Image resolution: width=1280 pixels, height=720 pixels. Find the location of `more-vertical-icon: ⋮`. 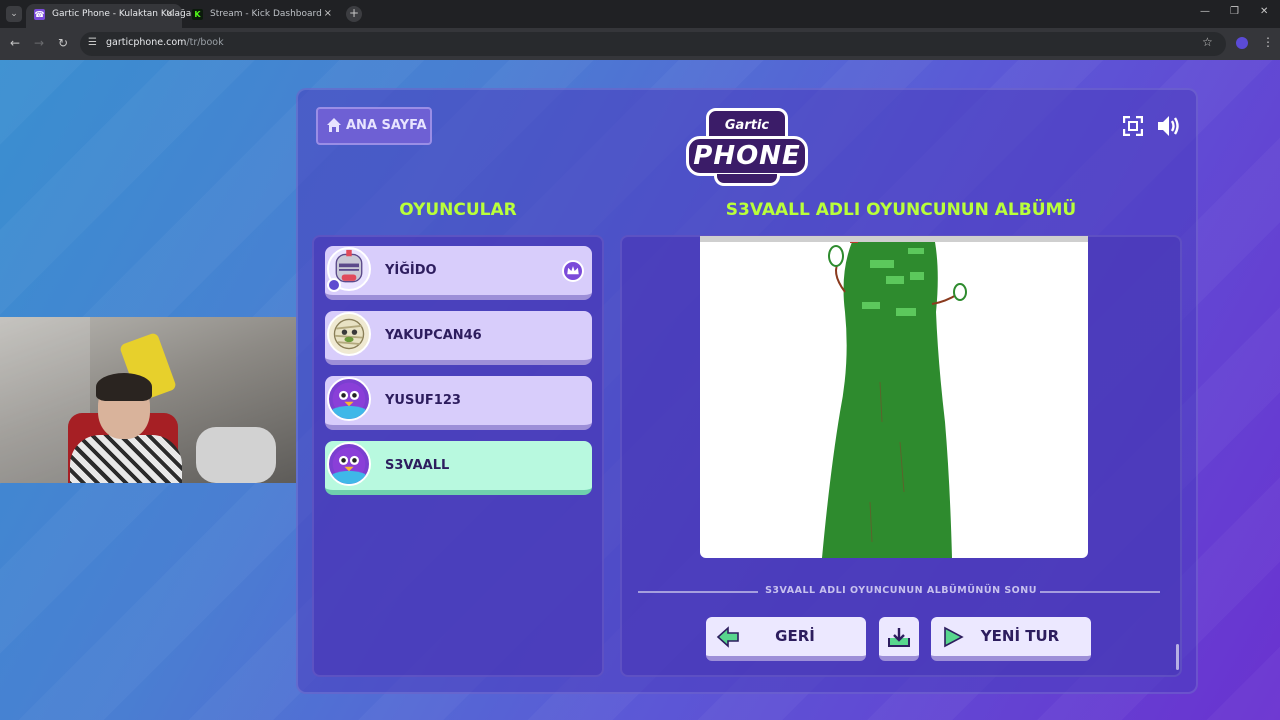

more-vertical-icon: ⋮ is located at coordinates (1268, 42).